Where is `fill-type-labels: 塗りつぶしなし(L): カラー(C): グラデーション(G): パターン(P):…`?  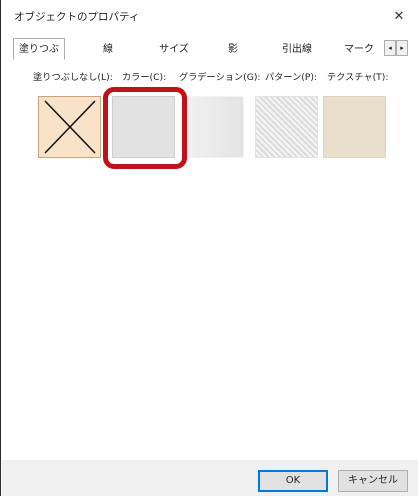
fill-type-labels: 塗りつぶしなし(L): カラー(C): グラデーション(G): パターン(P):… is located at coordinates (211, 76).